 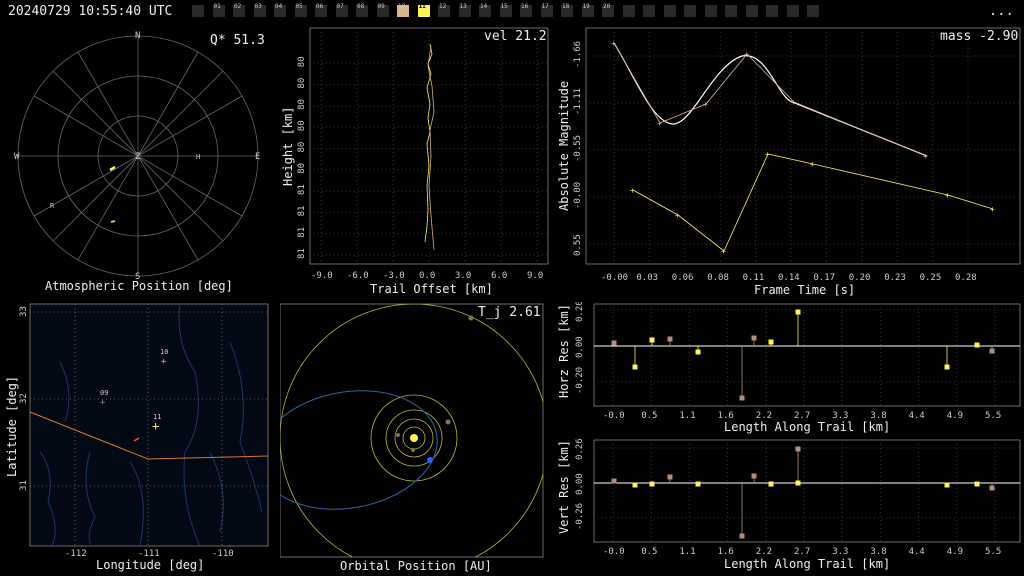 I want to click on sun-icon, so click(x=414, y=438).